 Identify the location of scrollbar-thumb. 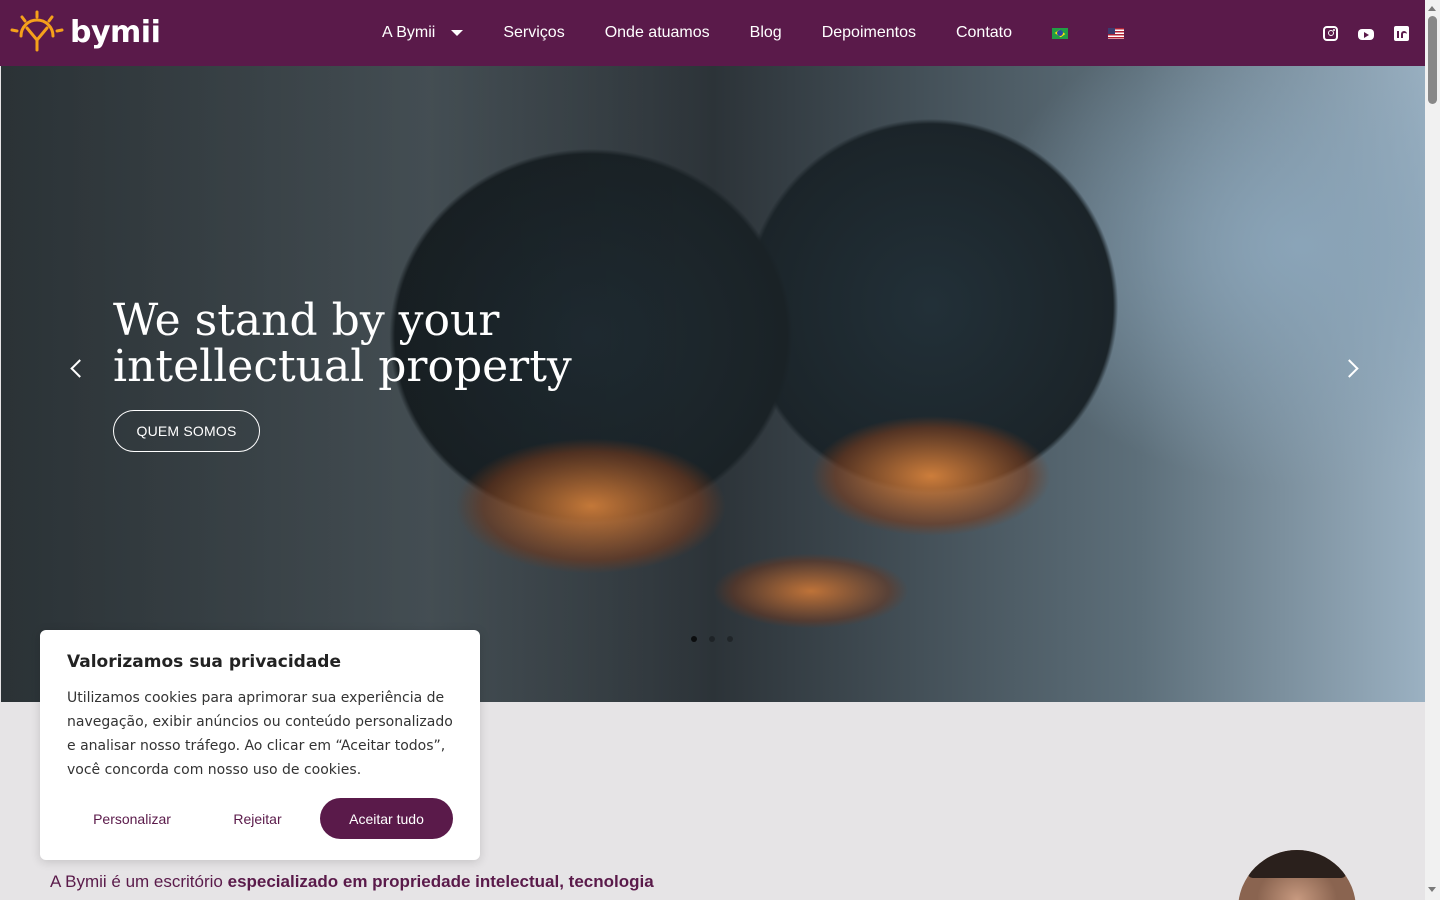
(1432, 60).